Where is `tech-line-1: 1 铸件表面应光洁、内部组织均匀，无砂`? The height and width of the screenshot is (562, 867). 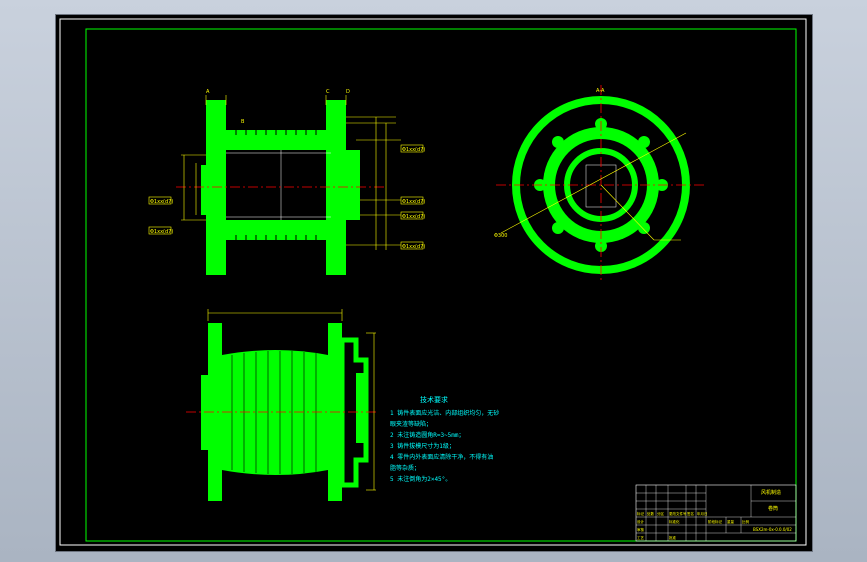 tech-line-1: 1 铸件表面应光洁、内部组织均匀，无砂 is located at coordinates (444, 413).